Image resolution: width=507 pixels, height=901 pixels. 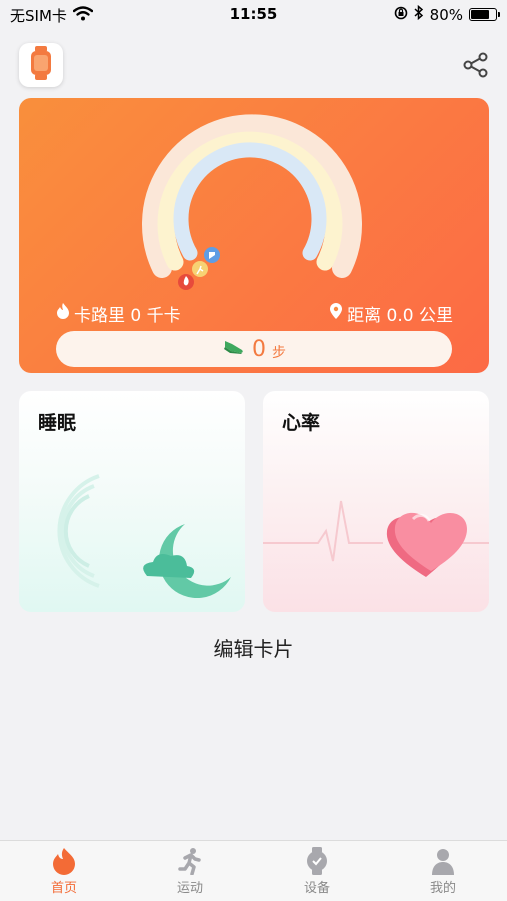 I want to click on bluetooth-icon, so click(x=419, y=14).